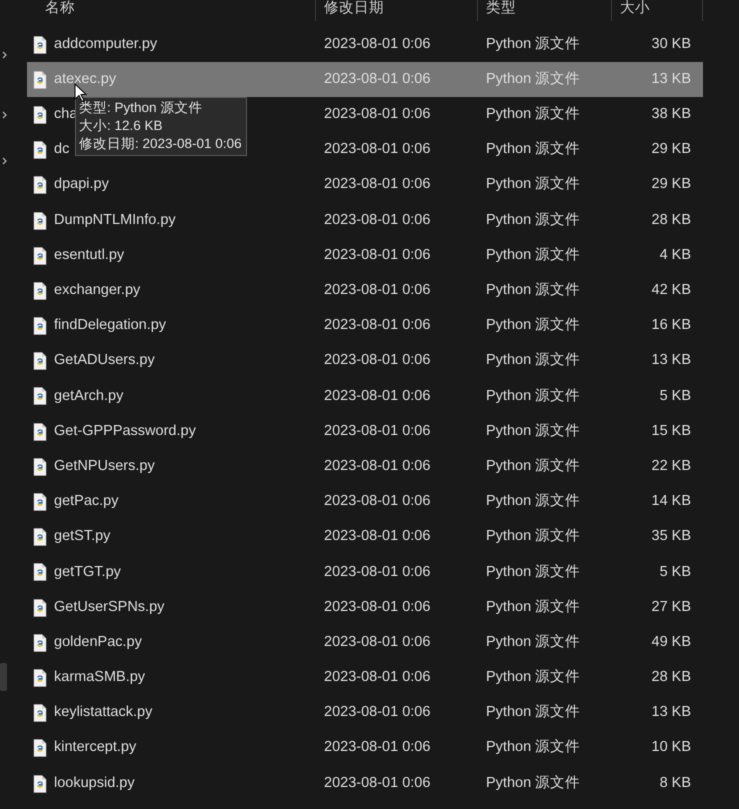 The width and height of the screenshot is (739, 809). Describe the element at coordinates (141, 108) in the screenshot. I see `tooltip-line: 类型: Python 源文件` at that location.